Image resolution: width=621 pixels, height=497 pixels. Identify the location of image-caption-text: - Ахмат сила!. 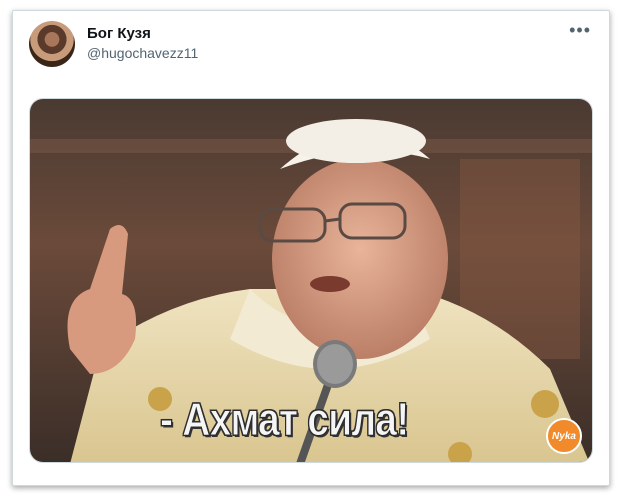
(285, 419).